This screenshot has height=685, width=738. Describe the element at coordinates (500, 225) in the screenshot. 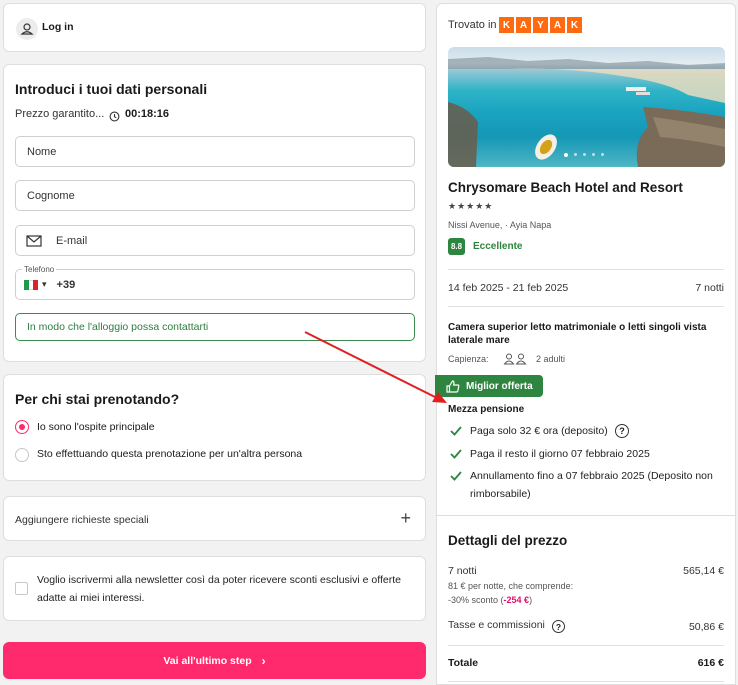

I see `hotel-address: Nissi Avenue, · Ayia Napa` at that location.